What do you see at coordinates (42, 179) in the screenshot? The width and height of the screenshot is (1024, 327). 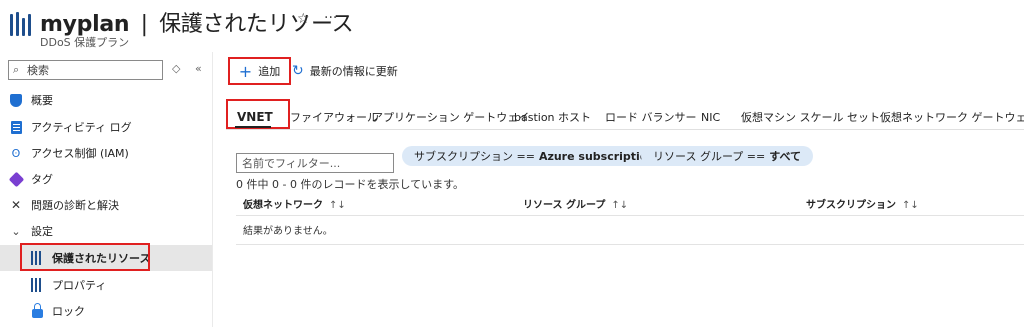 I see `sidebar-item-label: タグ` at bounding box center [42, 179].